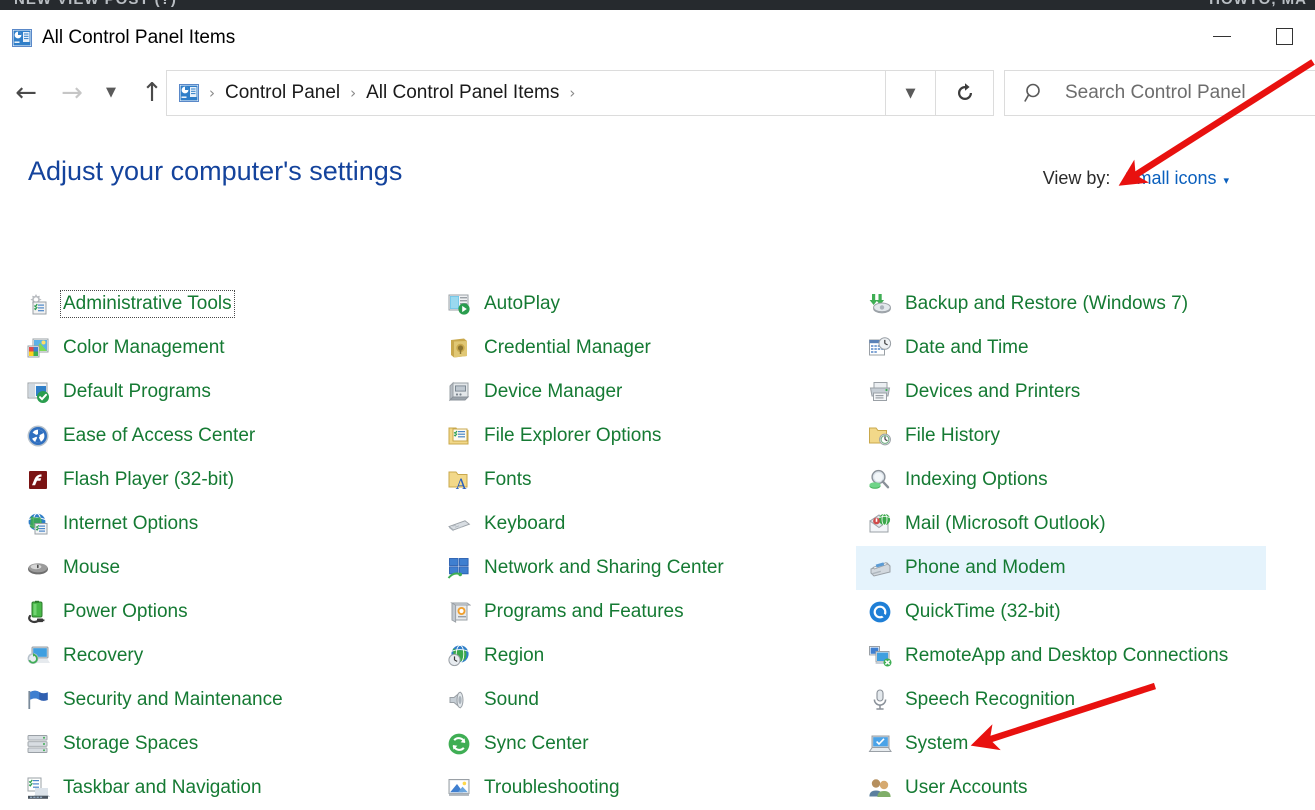  What do you see at coordinates (459, 524) in the screenshot?
I see `keyboard-icon` at bounding box center [459, 524].